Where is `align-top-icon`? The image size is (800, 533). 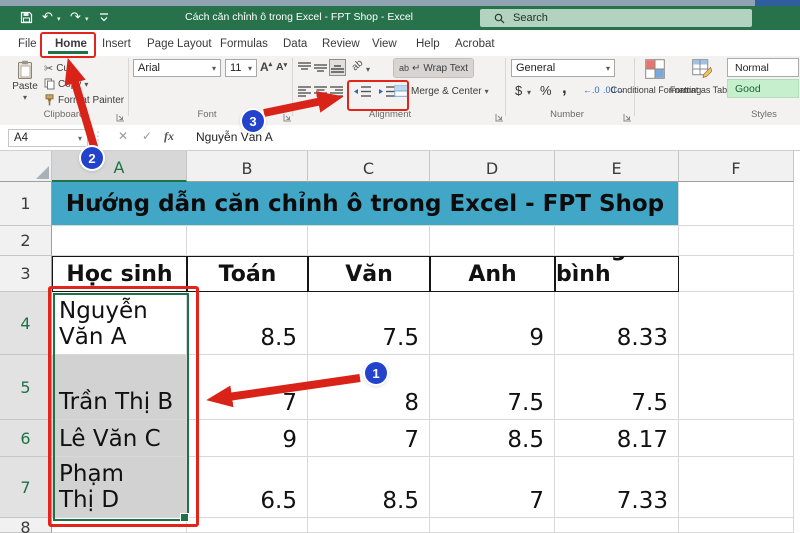
align-top-icon is located at coordinates (304, 67).